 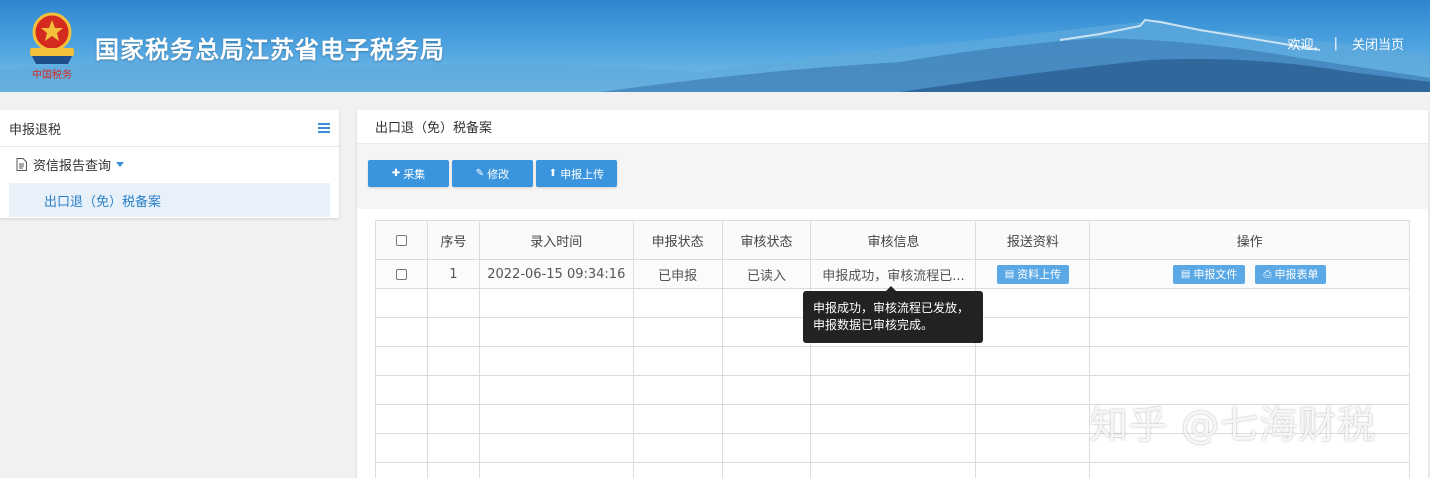 What do you see at coordinates (1345, 43) in the screenshot?
I see `header-links: 欢迎, | 关闭当页` at bounding box center [1345, 43].